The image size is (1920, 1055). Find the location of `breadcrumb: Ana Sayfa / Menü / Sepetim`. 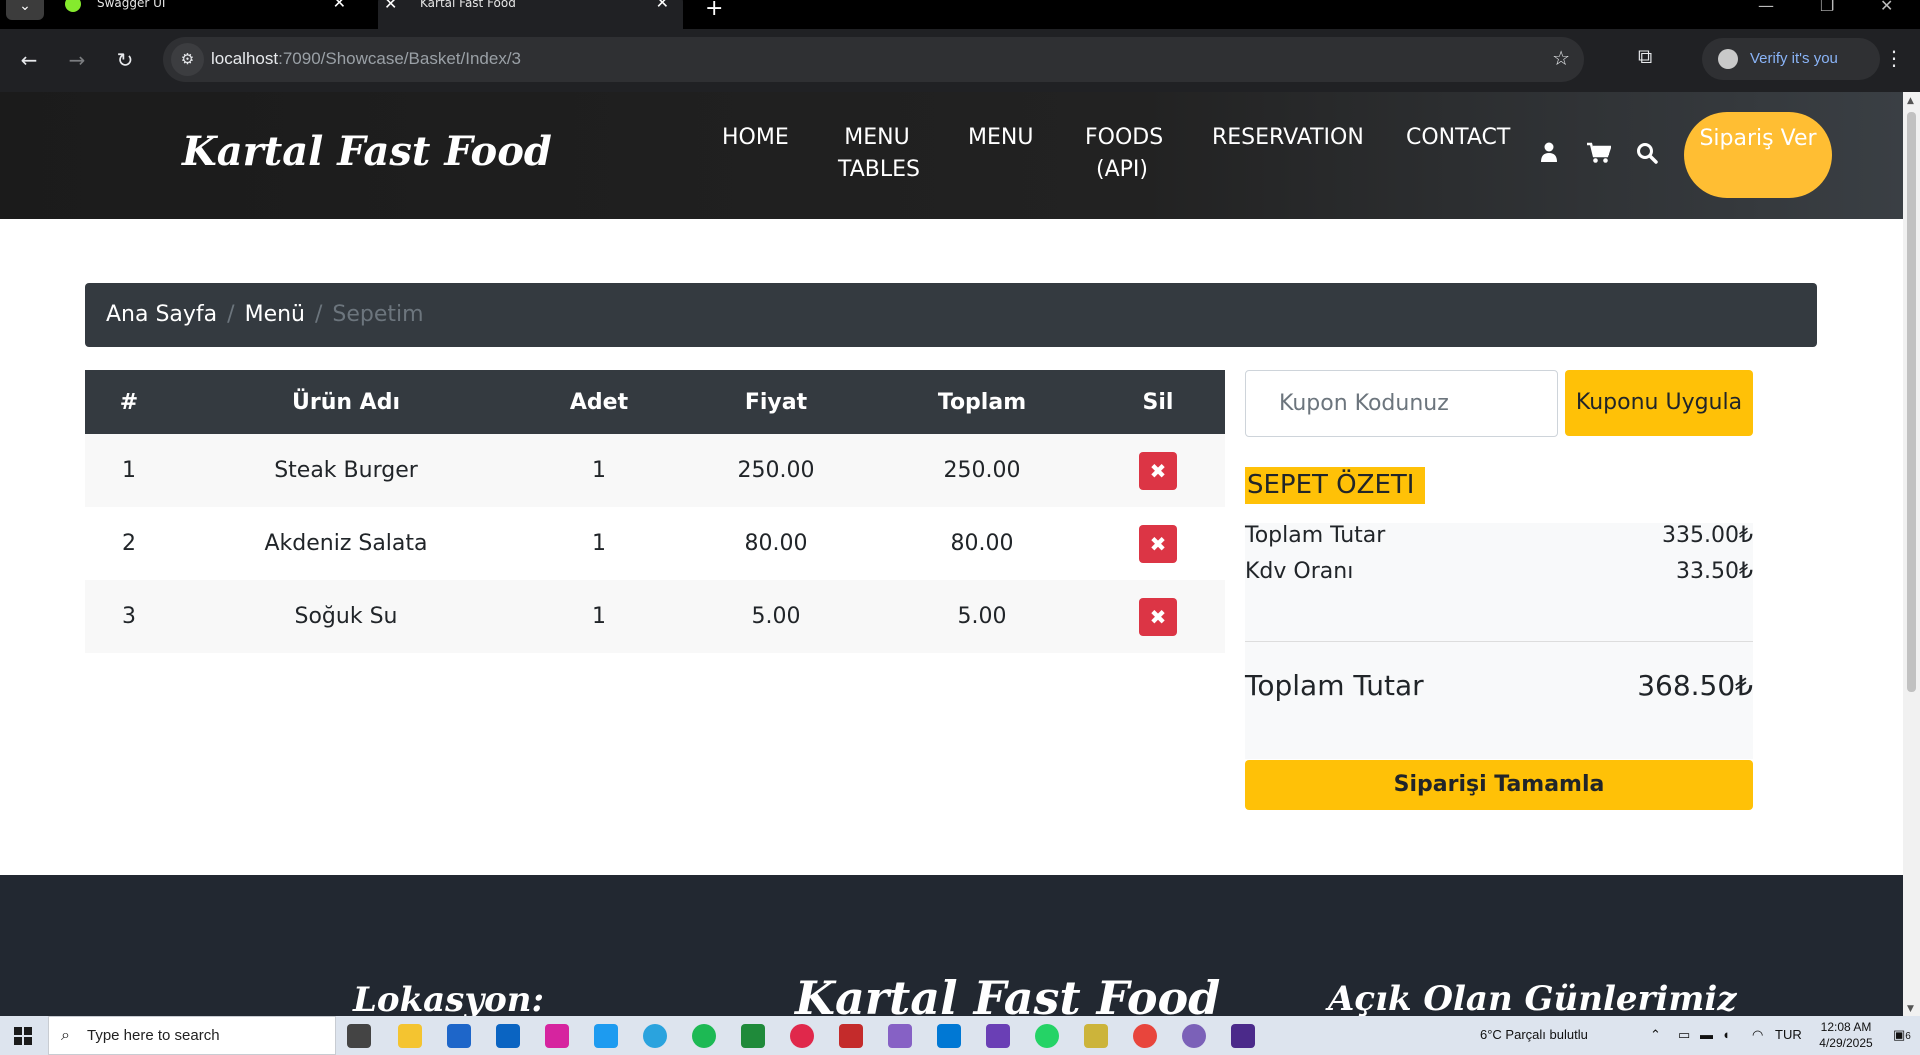

breadcrumb: Ana Sayfa / Menü / Sepetim is located at coordinates (951, 315).